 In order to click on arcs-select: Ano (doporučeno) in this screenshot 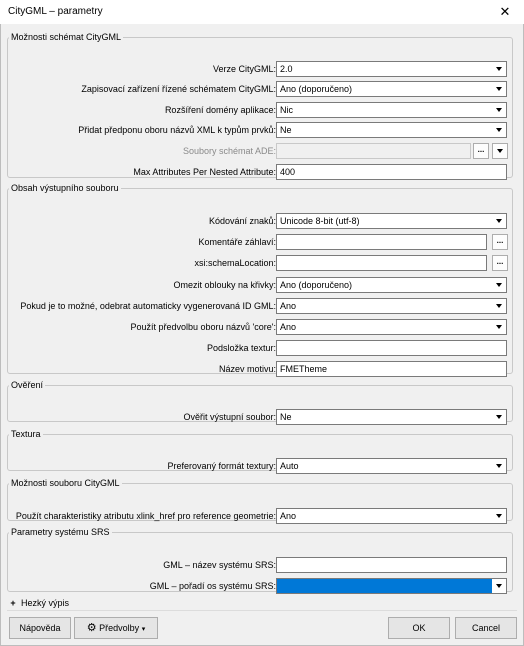, I will do `click(391, 285)`.